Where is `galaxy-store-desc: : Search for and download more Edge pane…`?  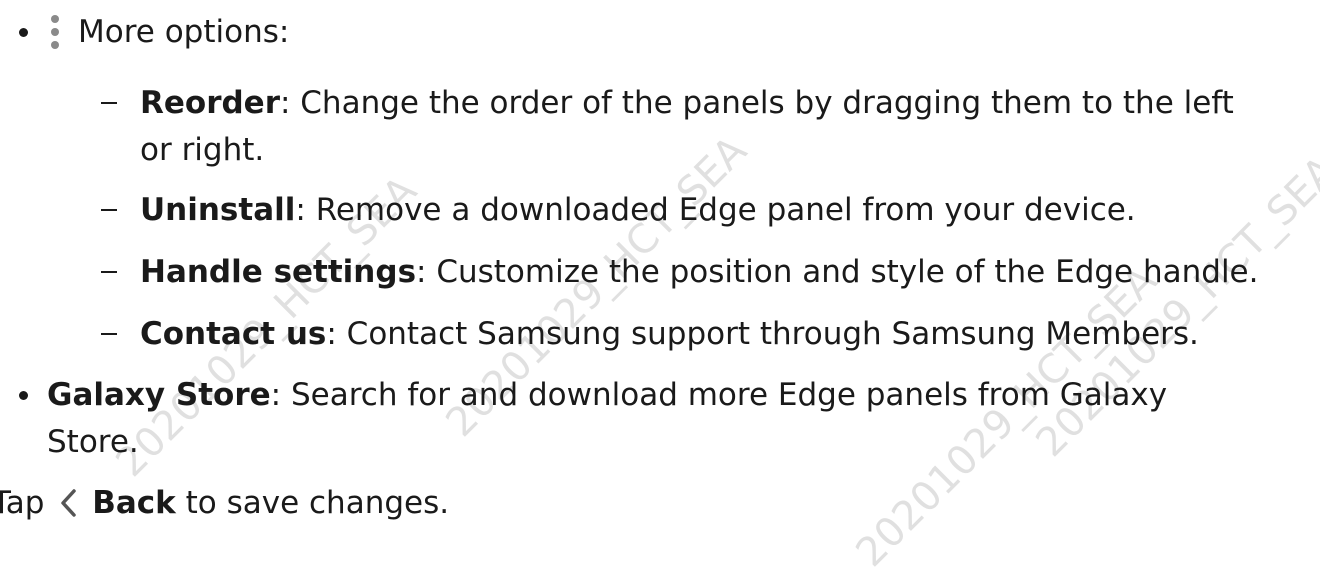
galaxy-store-desc: : Search for and download more Edge pane… is located at coordinates (719, 395).